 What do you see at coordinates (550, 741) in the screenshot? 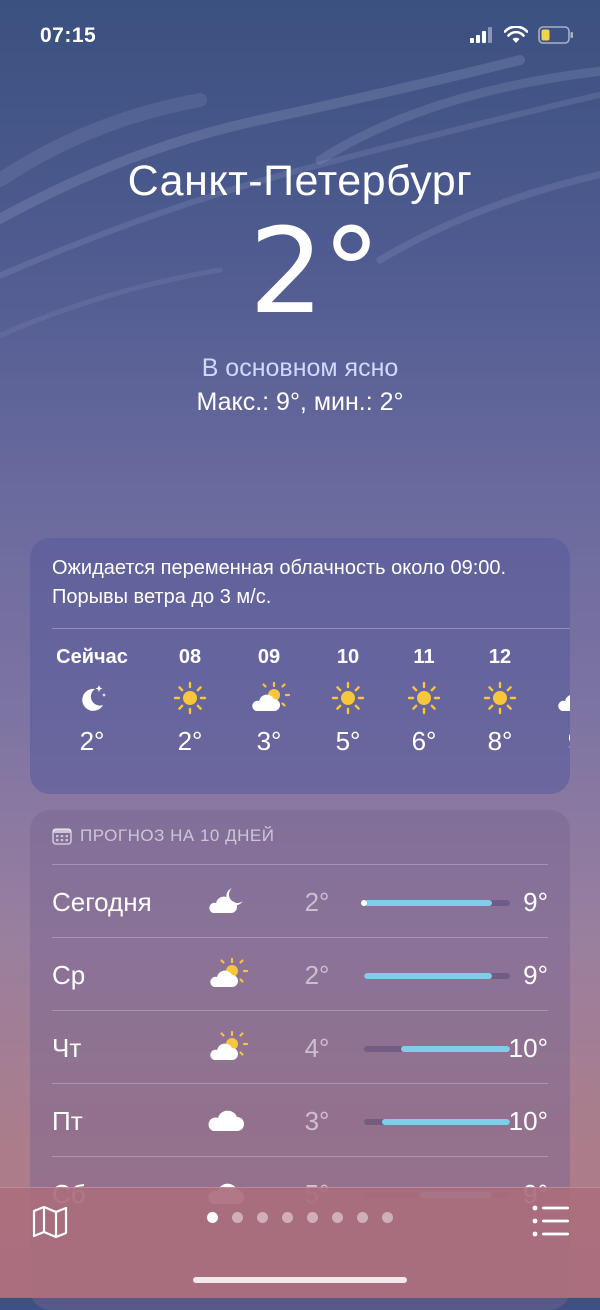
I see `hour-temperature: 9` at bounding box center [550, 741].